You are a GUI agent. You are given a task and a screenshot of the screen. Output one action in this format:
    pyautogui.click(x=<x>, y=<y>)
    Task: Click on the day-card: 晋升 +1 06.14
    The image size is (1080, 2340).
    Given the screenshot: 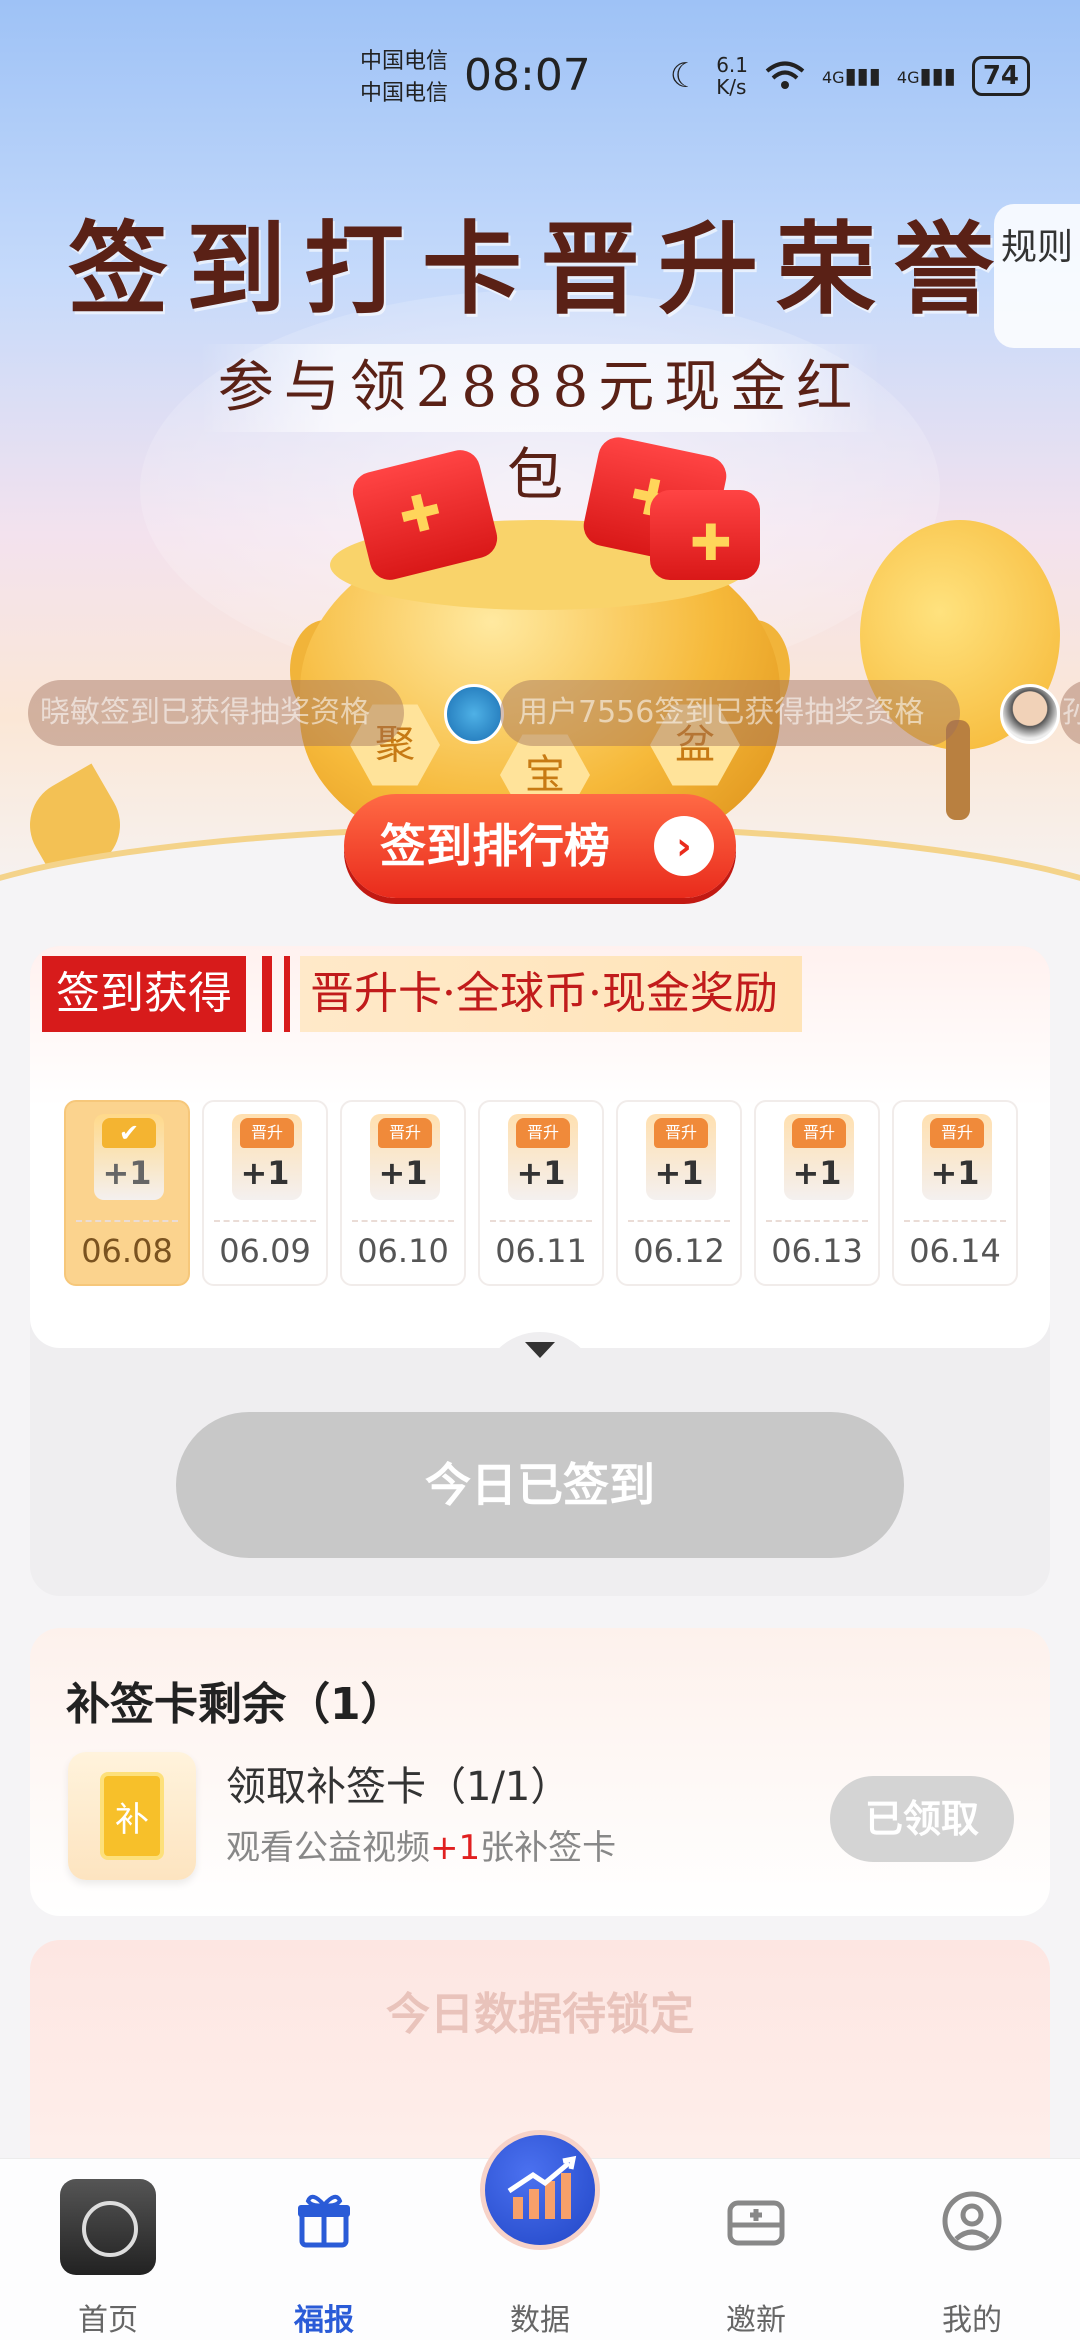 What is the action you would take?
    pyautogui.click(x=955, y=1193)
    